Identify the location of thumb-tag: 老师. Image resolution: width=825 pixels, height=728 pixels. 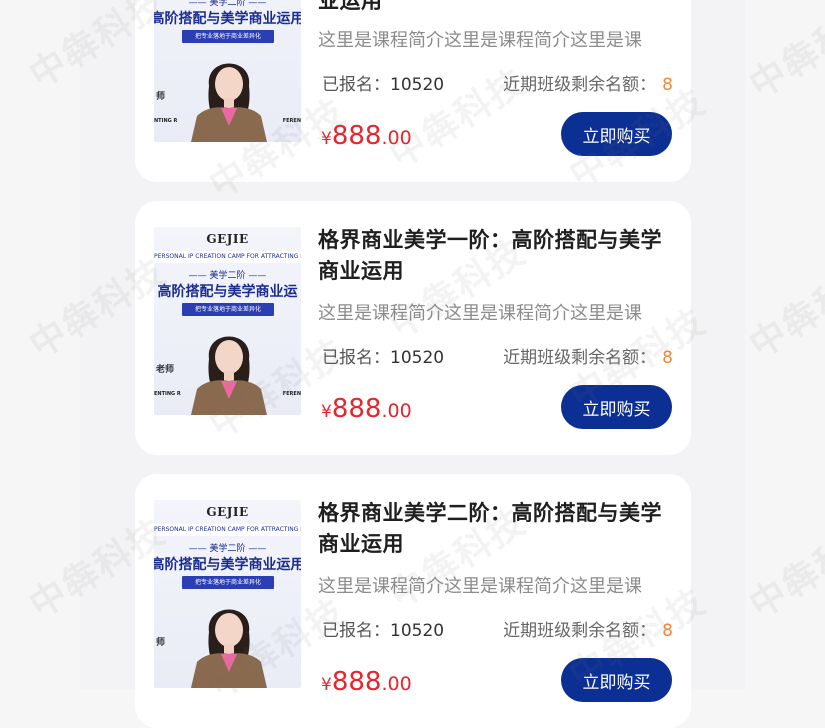
(165, 370).